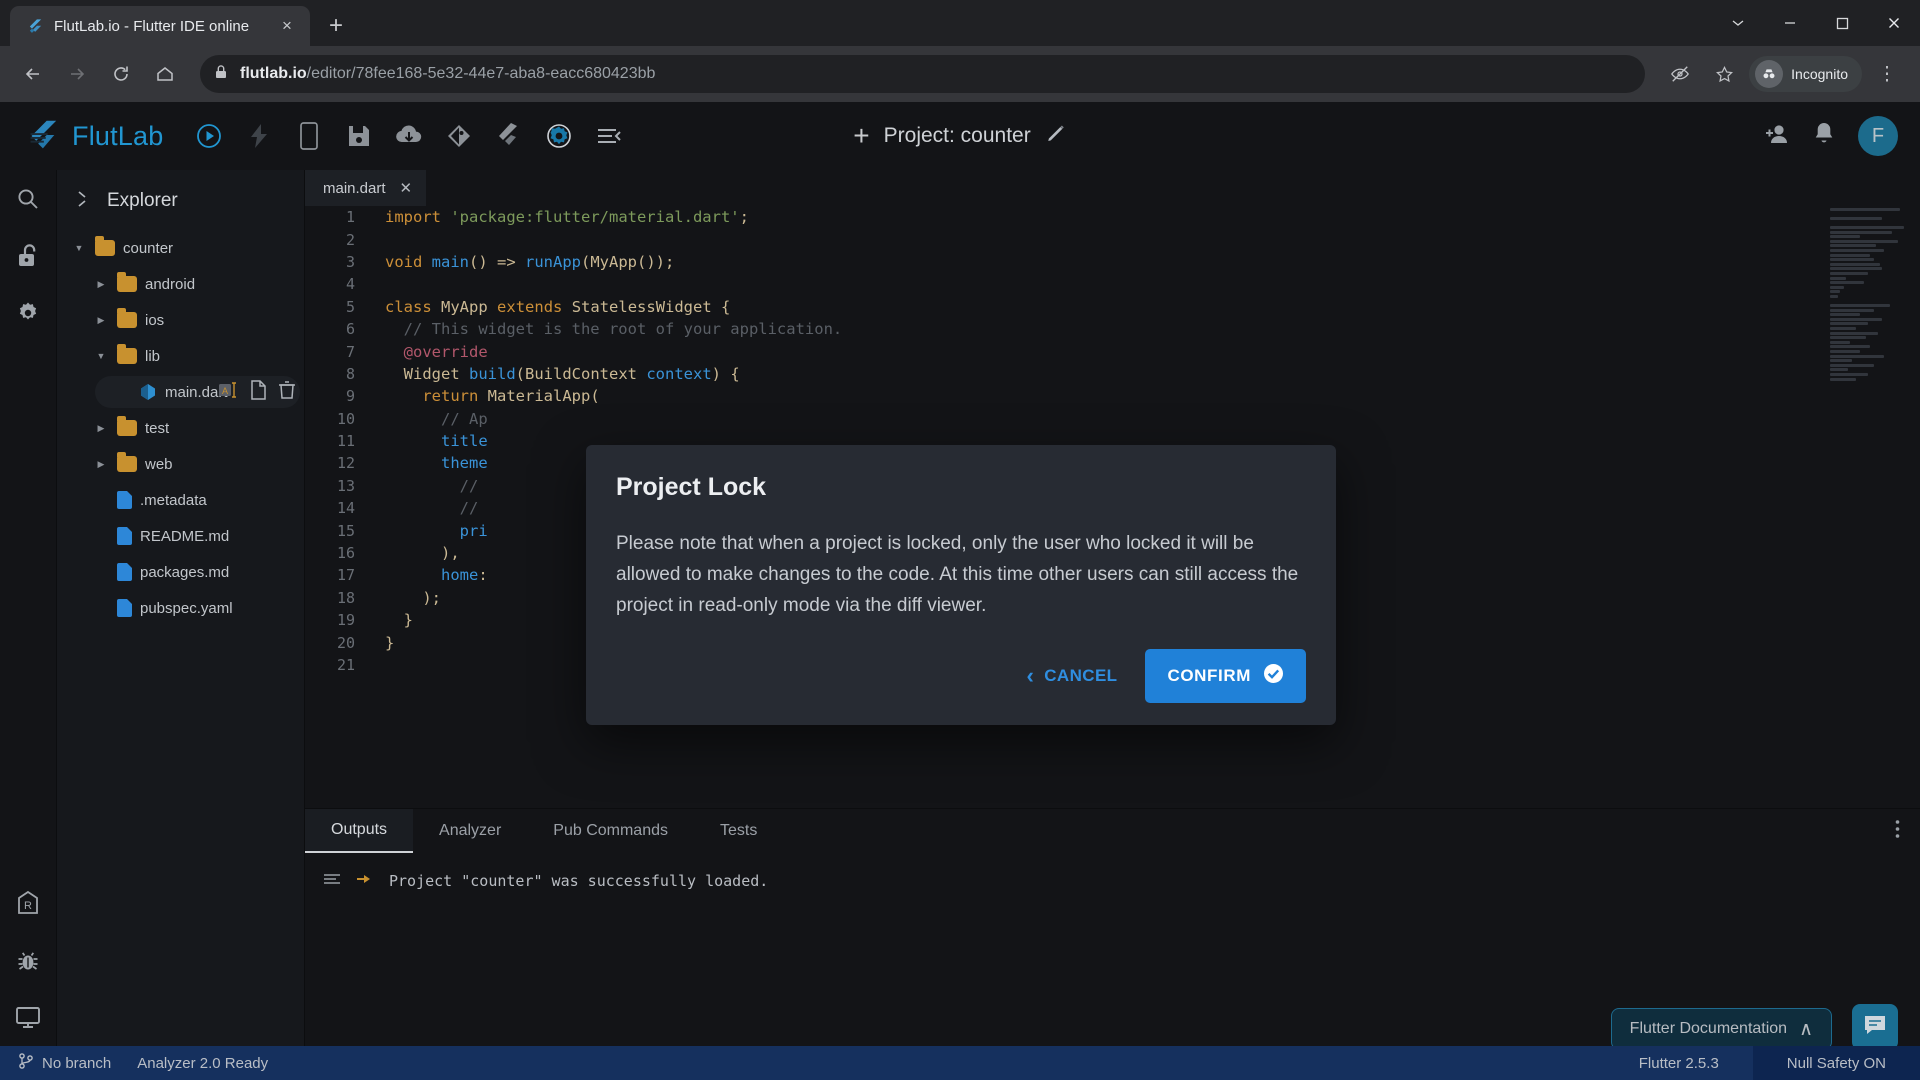 The width and height of the screenshot is (1920, 1080). What do you see at coordinates (1225, 676) in the screenshot?
I see `confirm-button: CONFIRM` at bounding box center [1225, 676].